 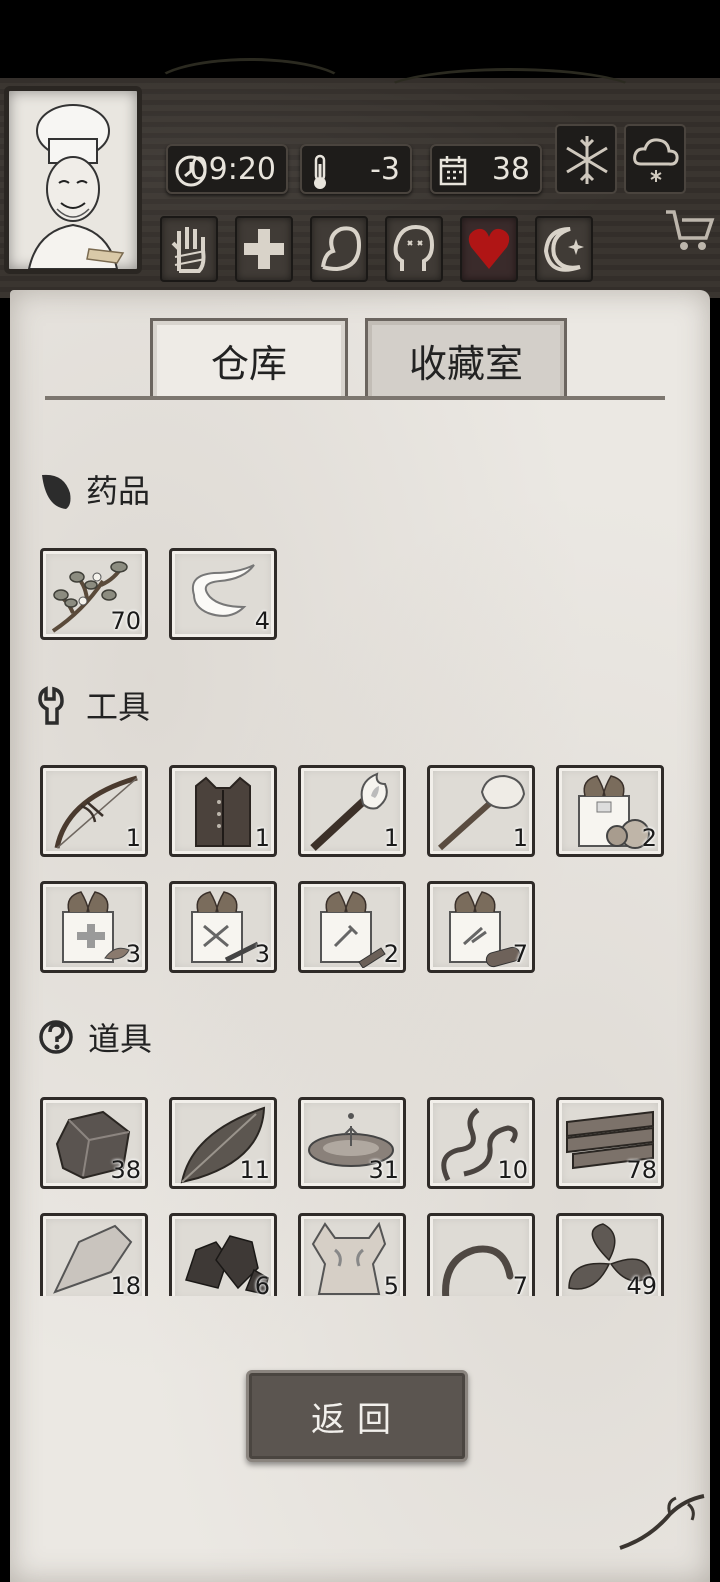 I want to click on wrench-icon, so click(x=51, y=705).